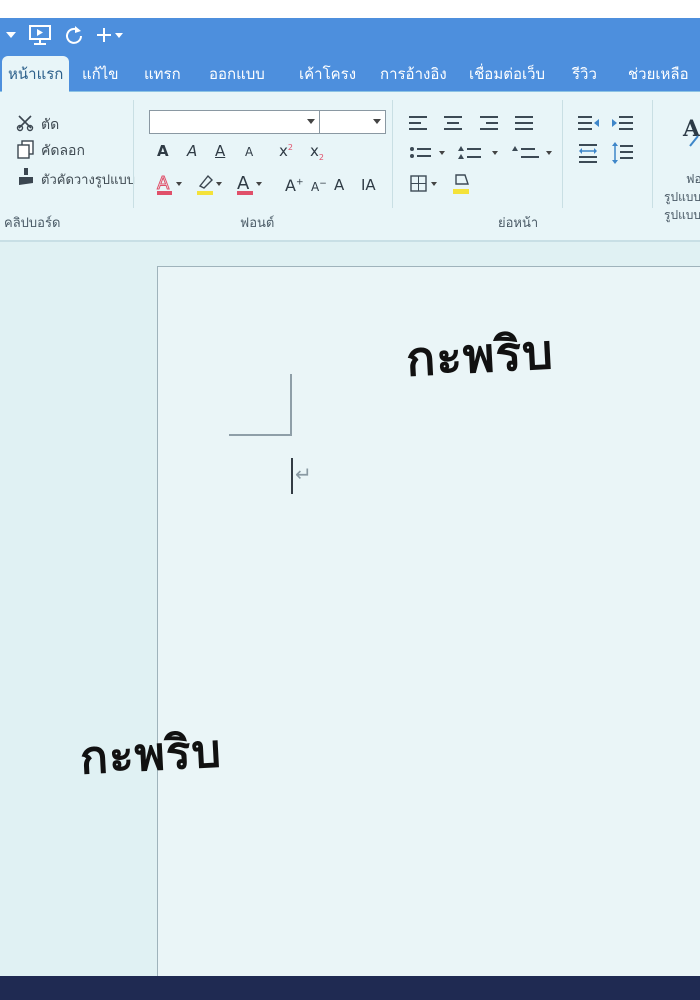 This screenshot has width=700, height=1000. Describe the element at coordinates (327, 74) in the screenshot. I see `tab-layout: เค้าโครง` at that location.